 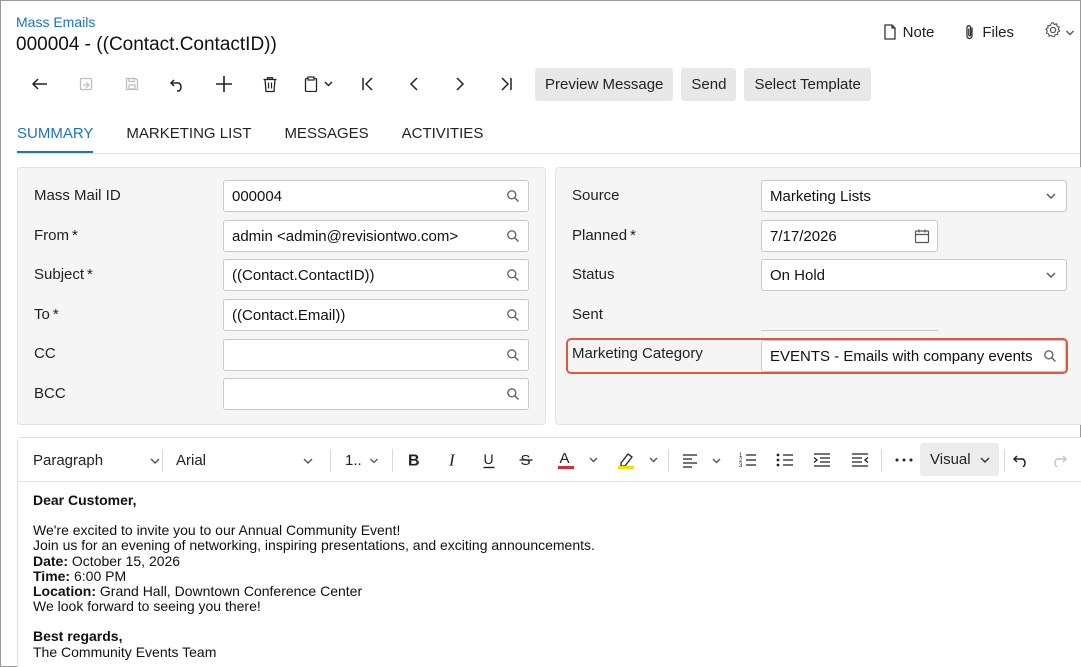 I want to click on bullet-list-icon, so click(x=785, y=460).